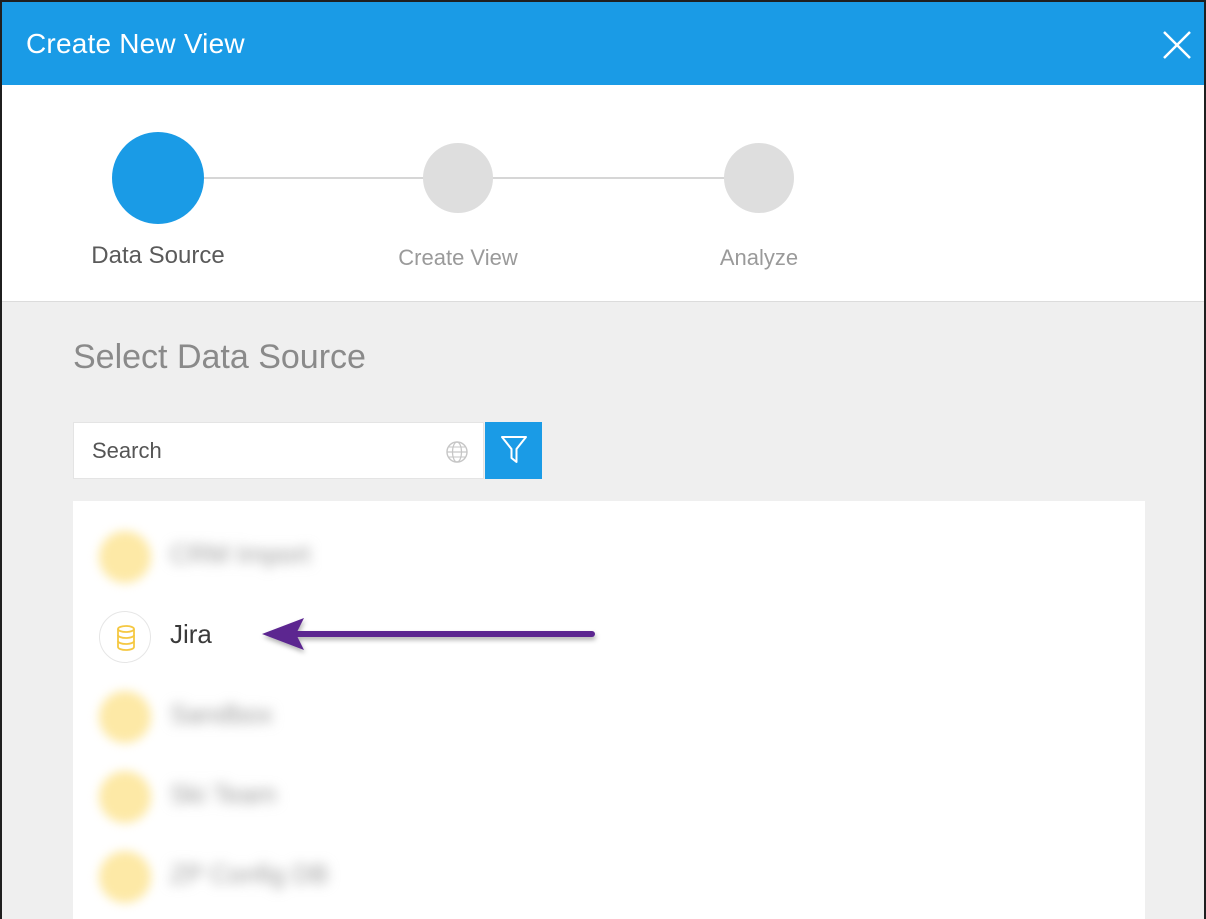  Describe the element at coordinates (158, 178) in the screenshot. I see `step-indicator-data-source` at that location.